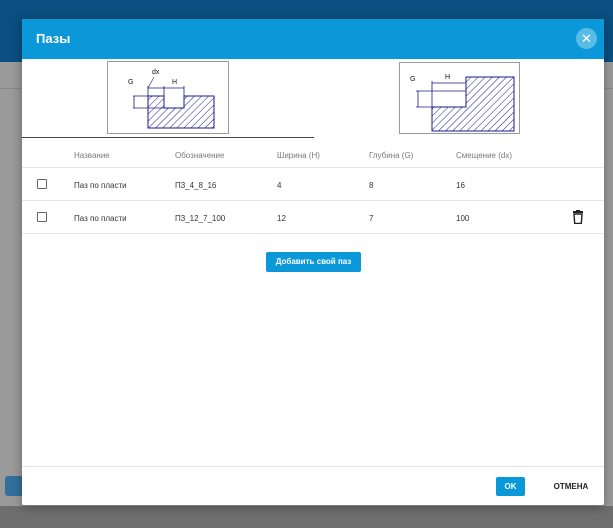 This screenshot has width=613, height=528. I want to click on row-depth: 8, so click(371, 185).